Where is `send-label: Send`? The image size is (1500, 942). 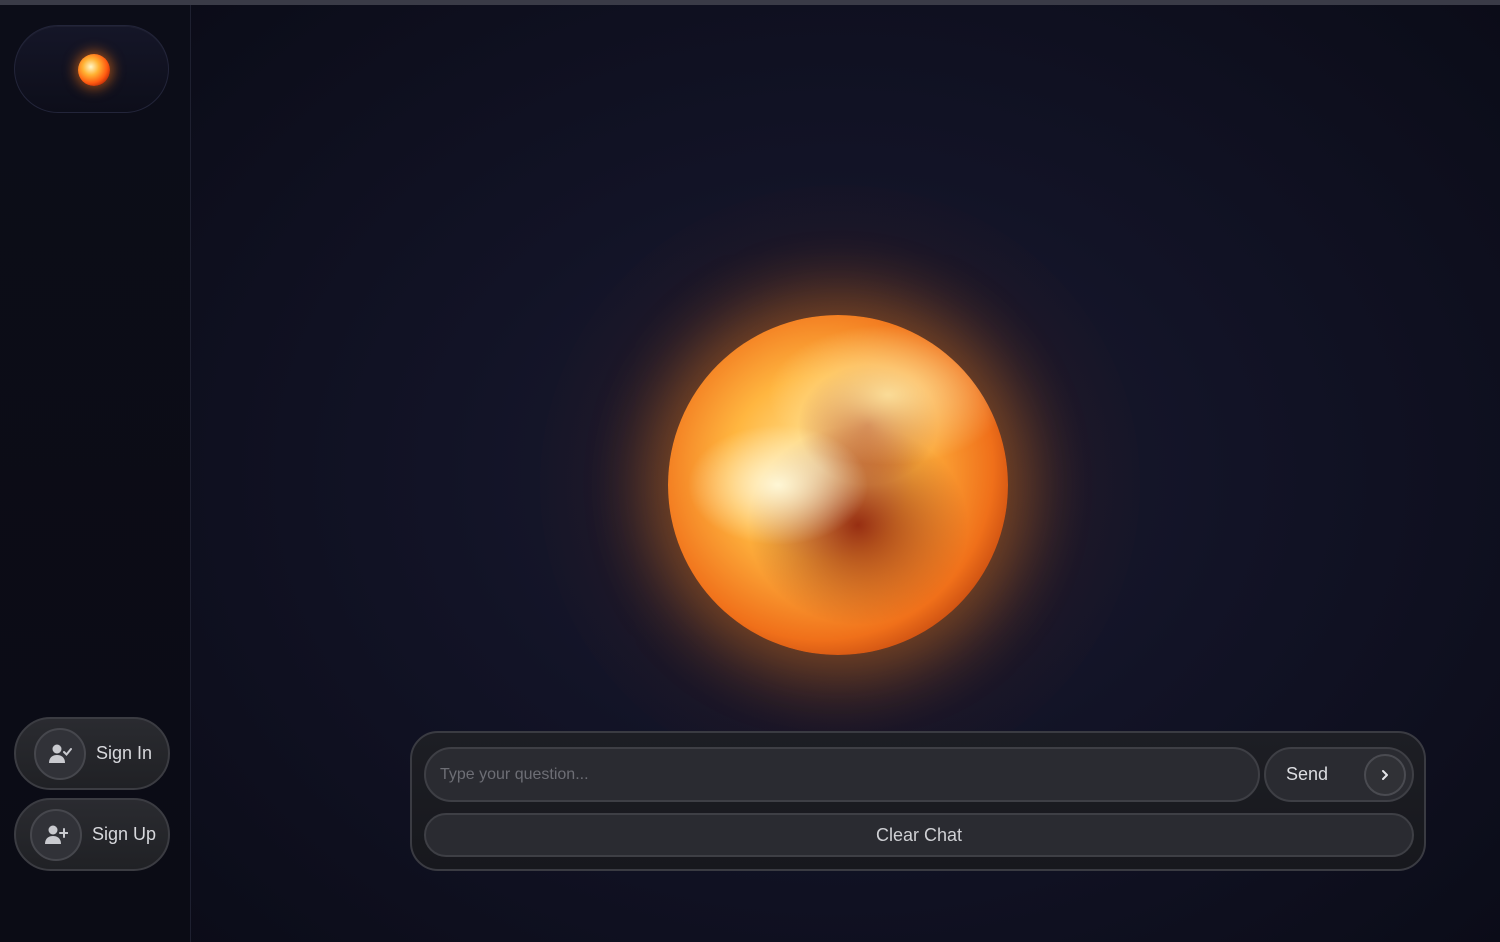
send-label: Send is located at coordinates (1307, 774).